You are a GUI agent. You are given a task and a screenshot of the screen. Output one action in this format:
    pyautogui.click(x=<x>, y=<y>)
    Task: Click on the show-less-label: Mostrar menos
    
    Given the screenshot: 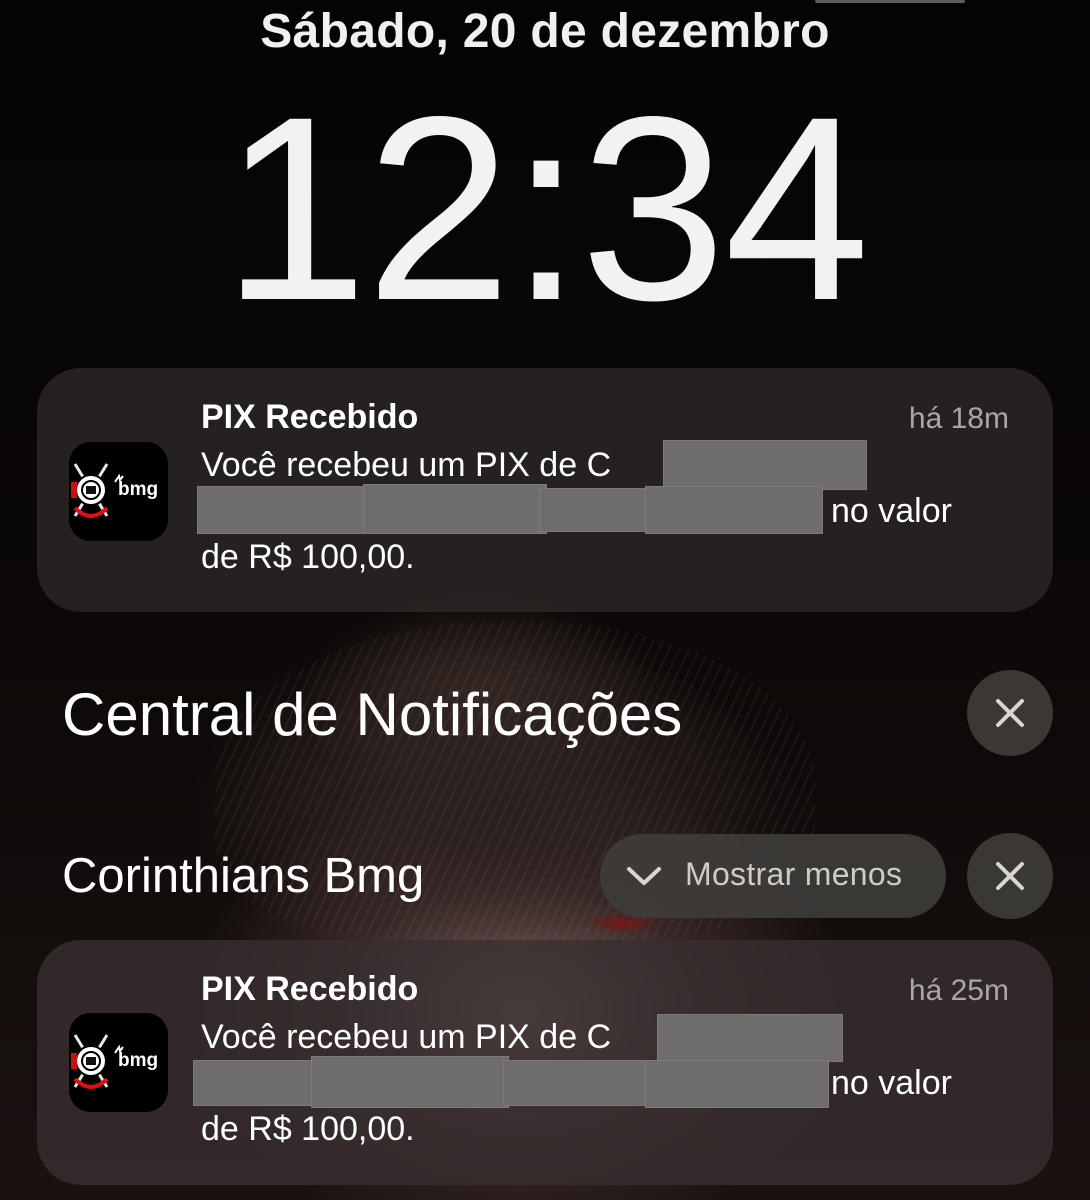 What is the action you would take?
    pyautogui.click(x=794, y=874)
    